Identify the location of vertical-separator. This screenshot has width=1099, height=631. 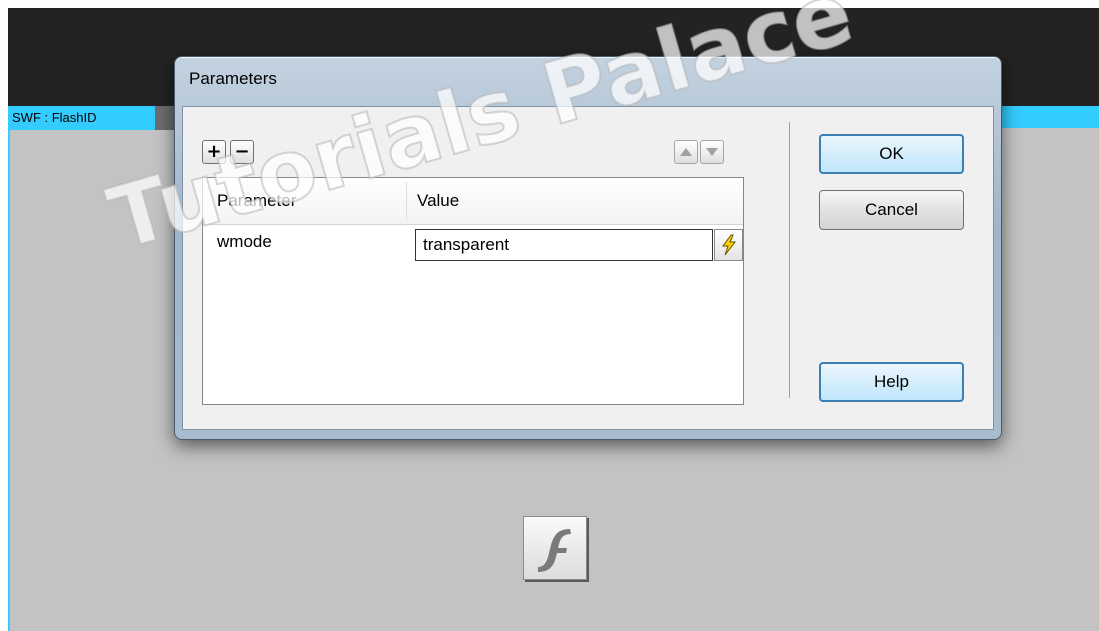
(789, 260).